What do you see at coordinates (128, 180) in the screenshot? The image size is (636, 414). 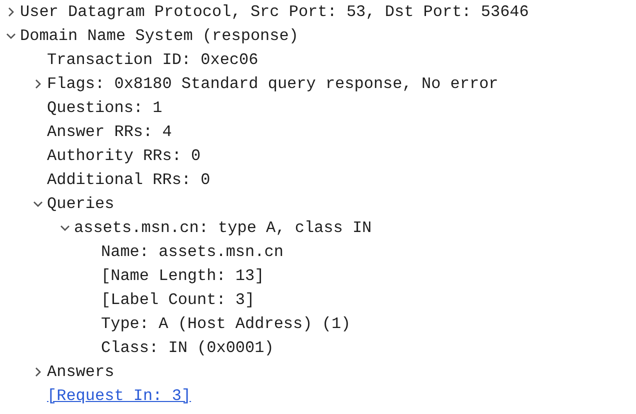 I see `tree-item-label: Additional RRs: 0` at bounding box center [128, 180].